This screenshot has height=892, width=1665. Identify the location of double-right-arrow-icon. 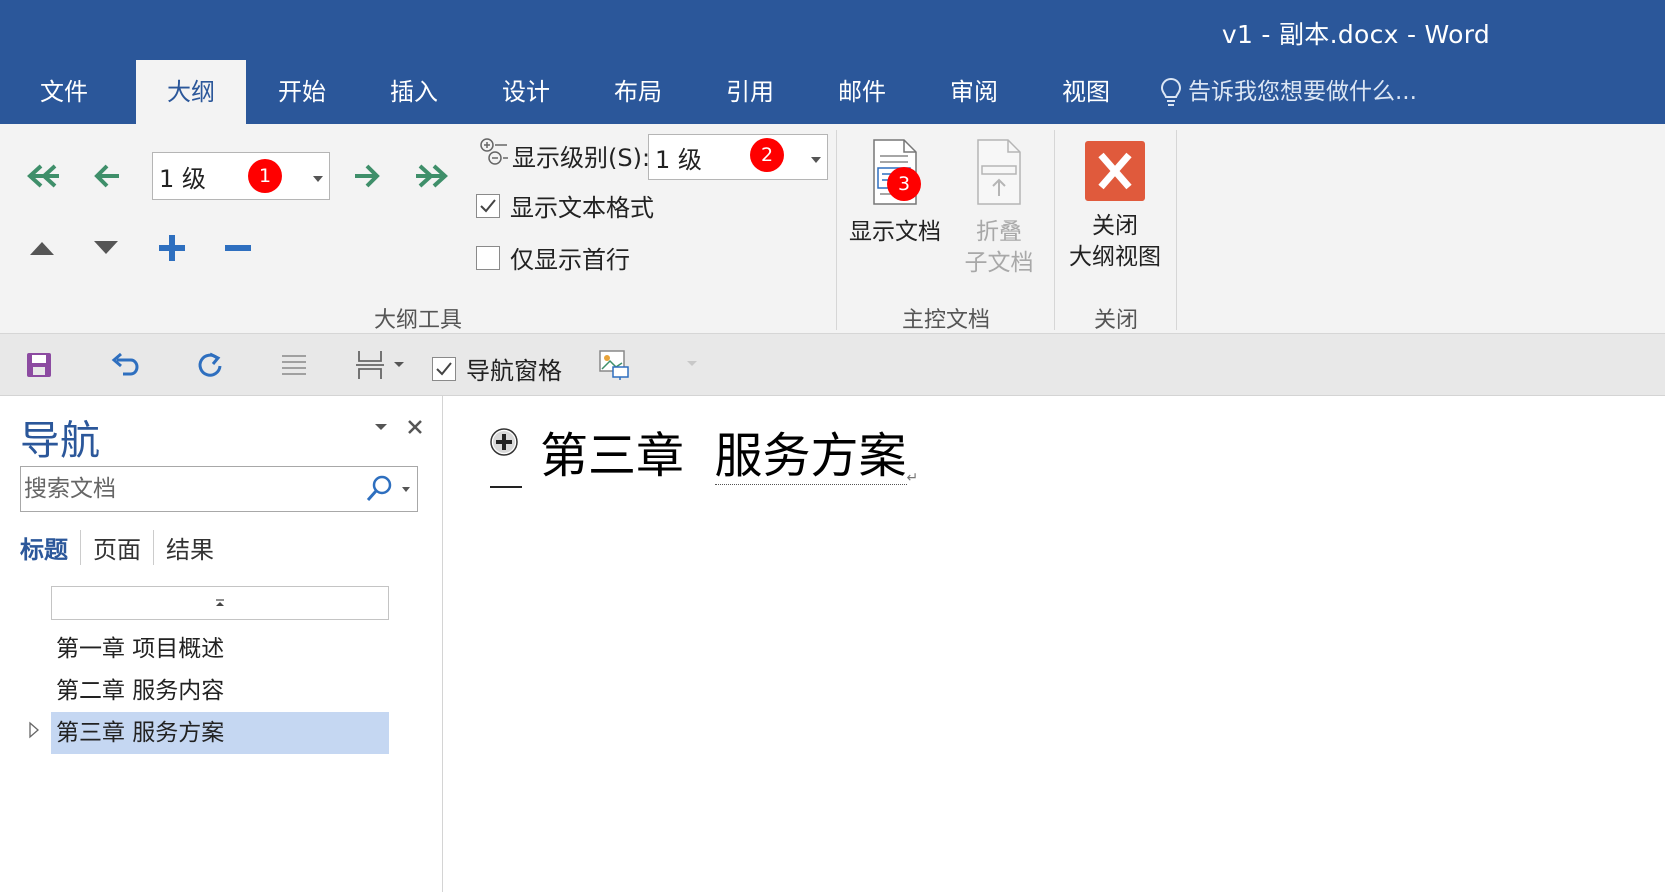
(432, 176).